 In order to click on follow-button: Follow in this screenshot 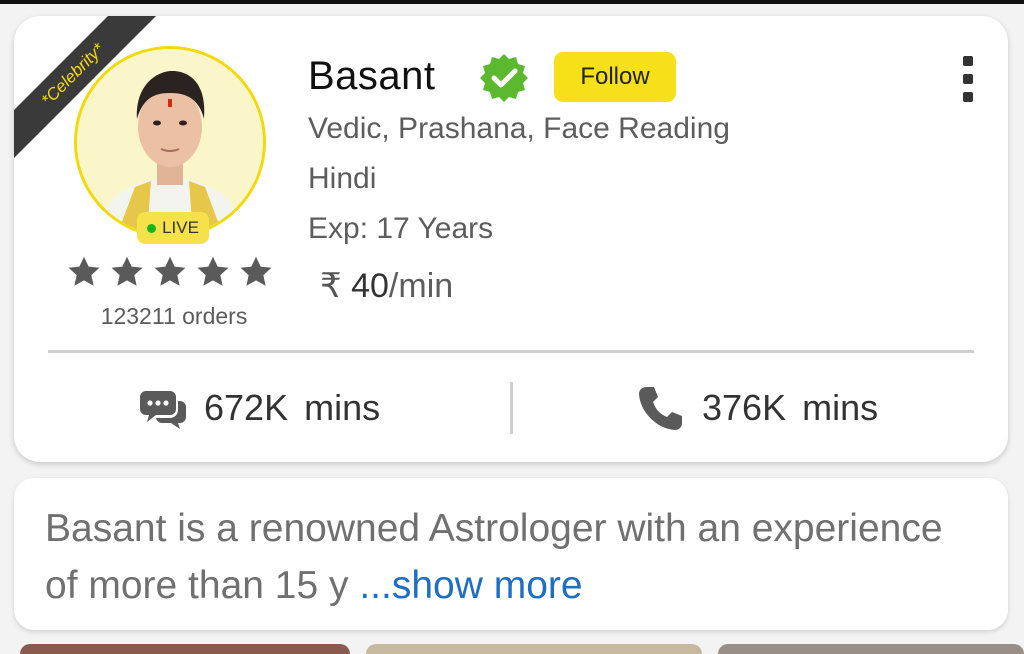, I will do `click(615, 77)`.